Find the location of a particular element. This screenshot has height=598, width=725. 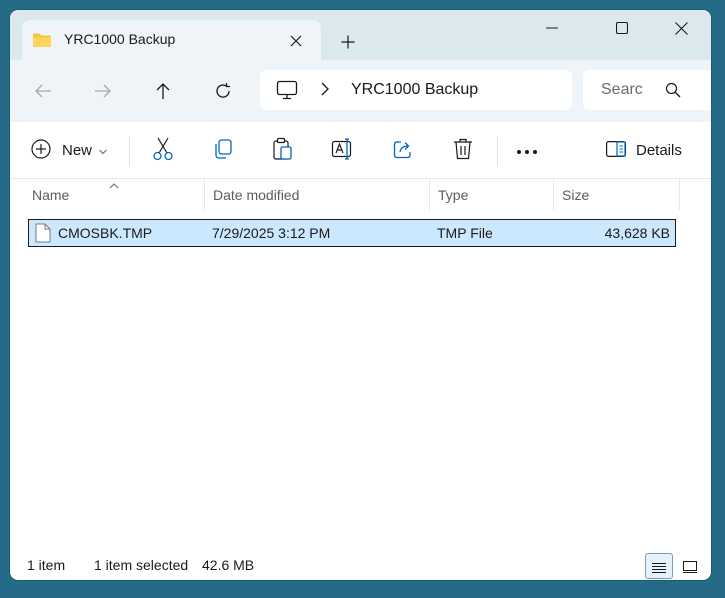

folder-icon is located at coordinates (42, 41).